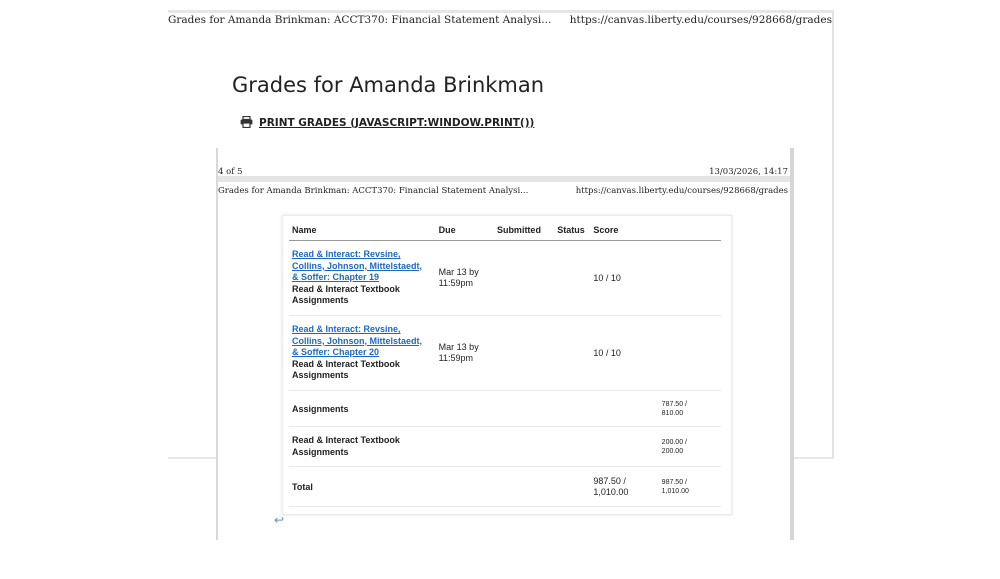 Image resolution: width=1000 pixels, height=579 pixels. Describe the element at coordinates (689, 446) in the screenshot. I see `group-total-cell: 200.00 / 200.00` at that location.